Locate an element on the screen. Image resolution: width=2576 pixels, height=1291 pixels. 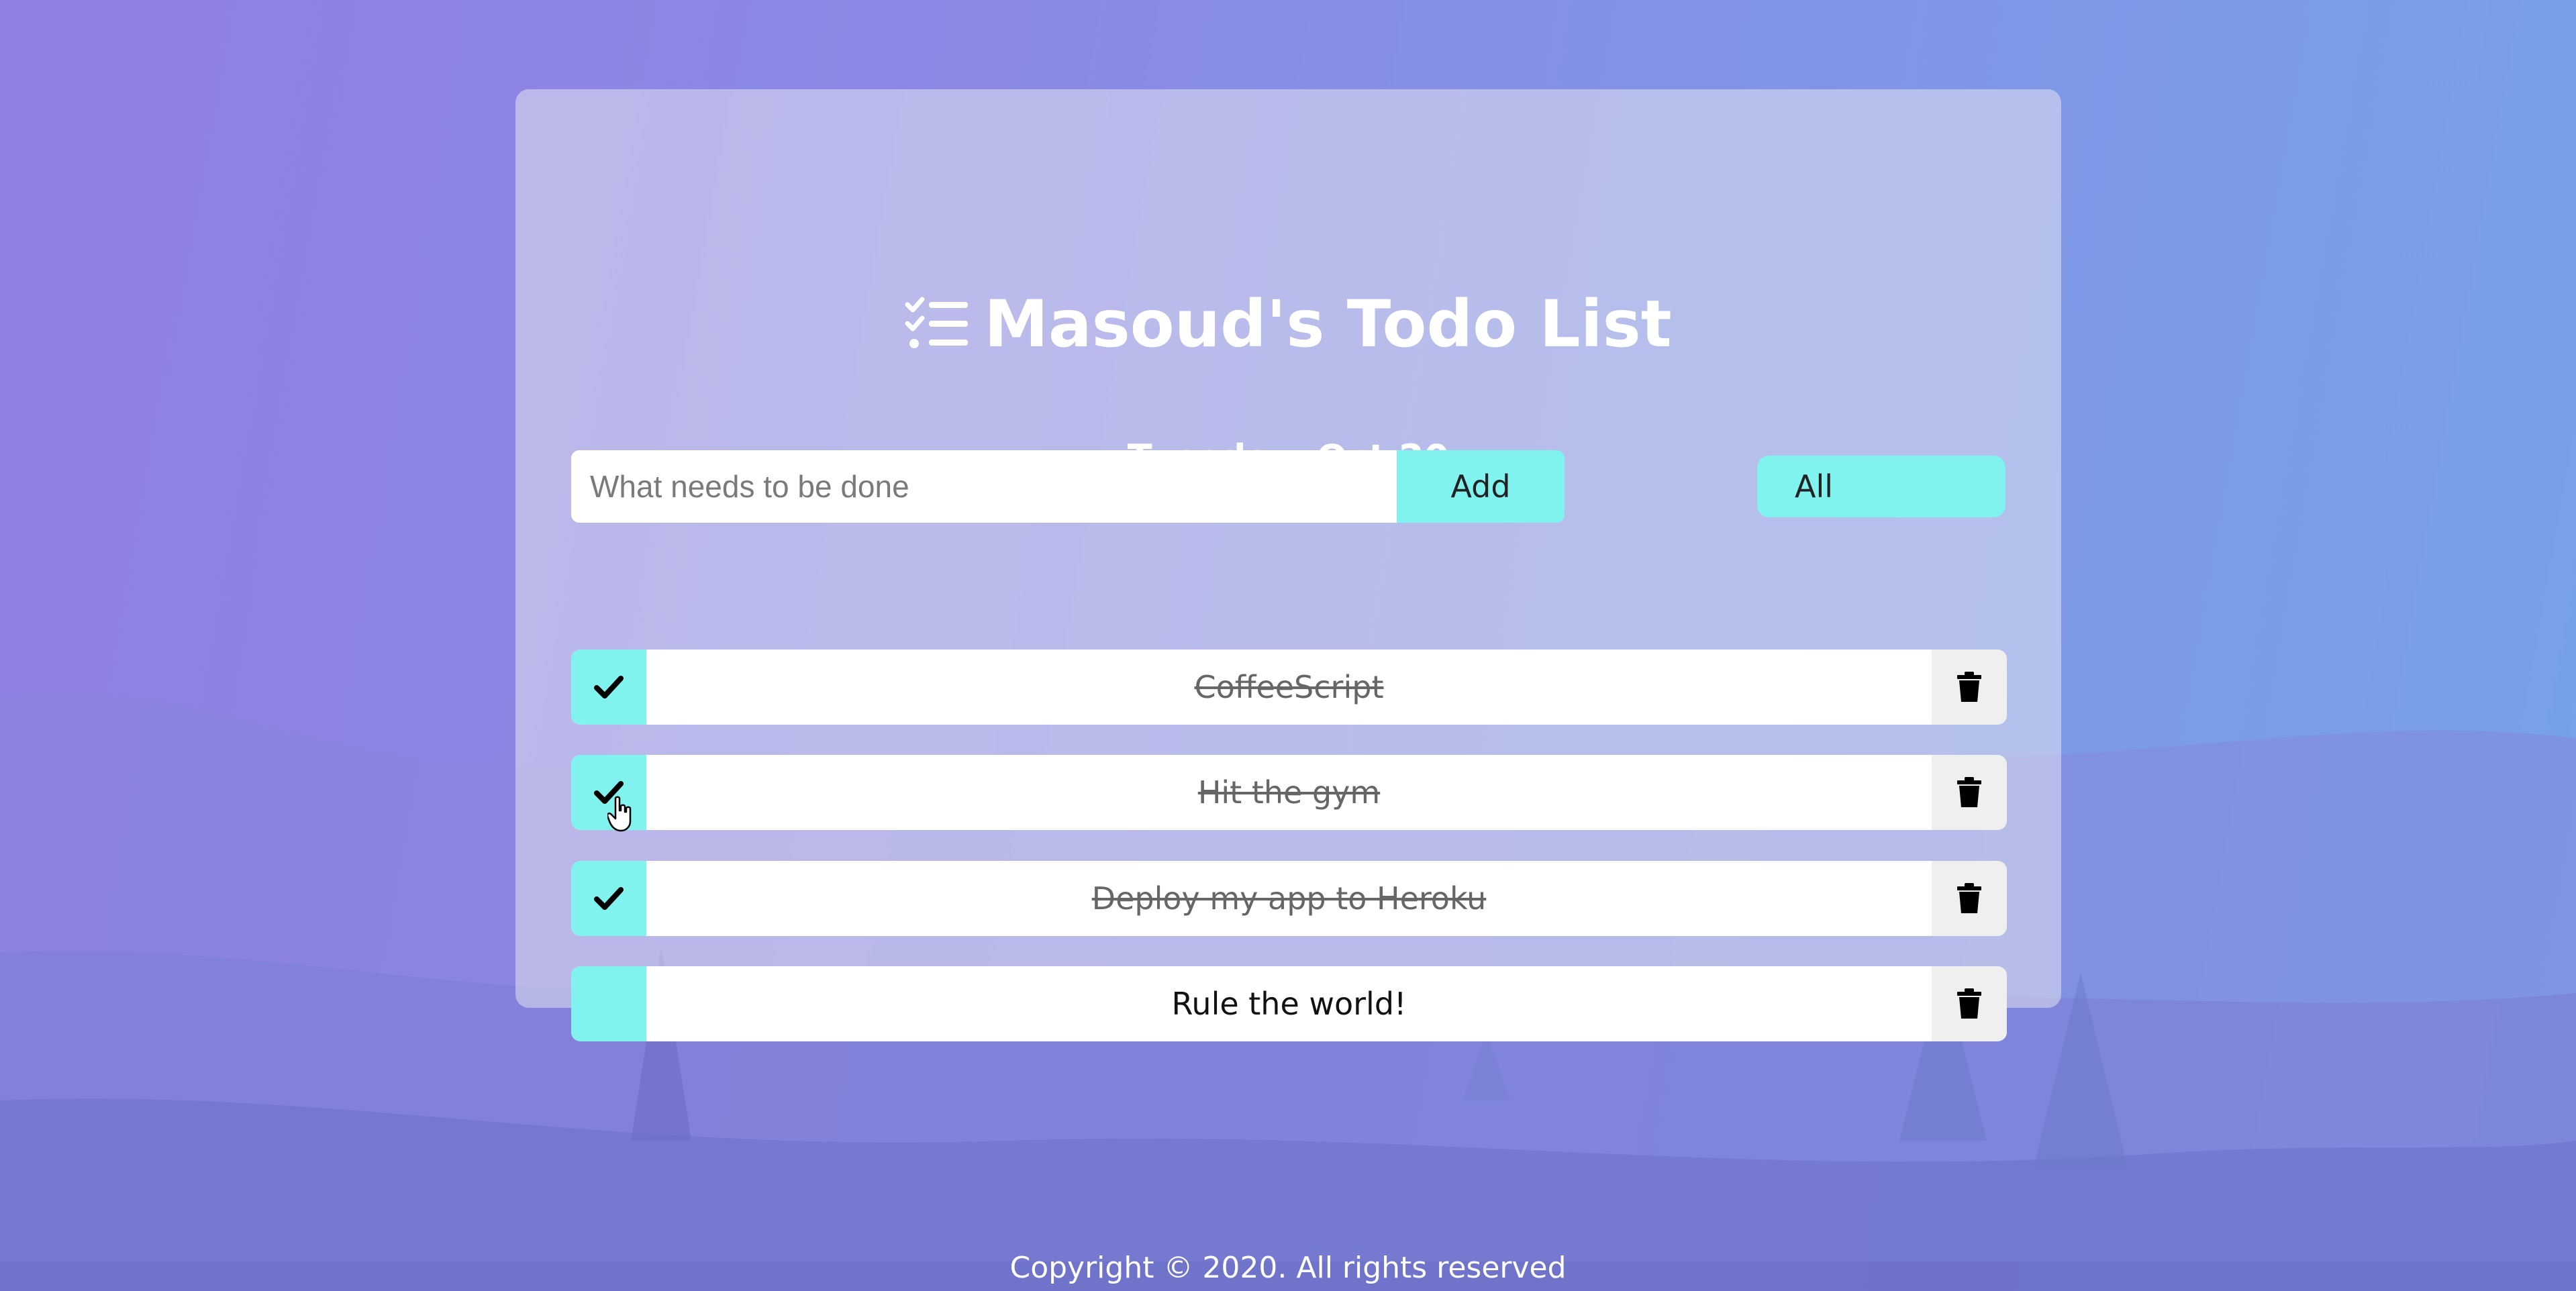
new-todo-input is located at coordinates (984, 486).